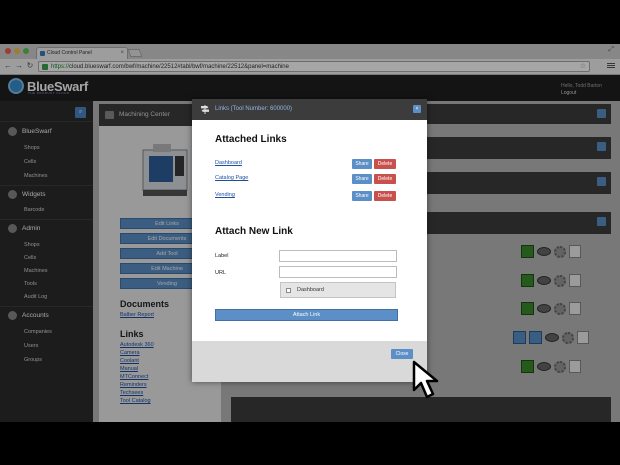  Describe the element at coordinates (251, 139) in the screenshot. I see `attached-links-heading: Attached Links` at that location.